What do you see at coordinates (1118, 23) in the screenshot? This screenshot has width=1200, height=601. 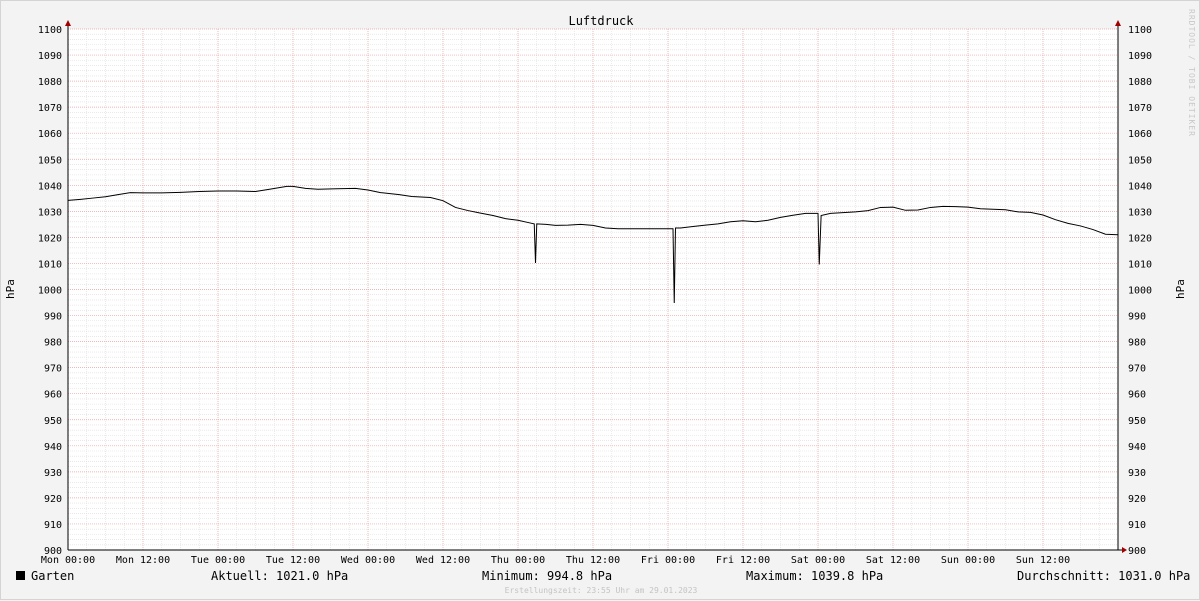 I see `y-axis-right-arrow` at bounding box center [1118, 23].